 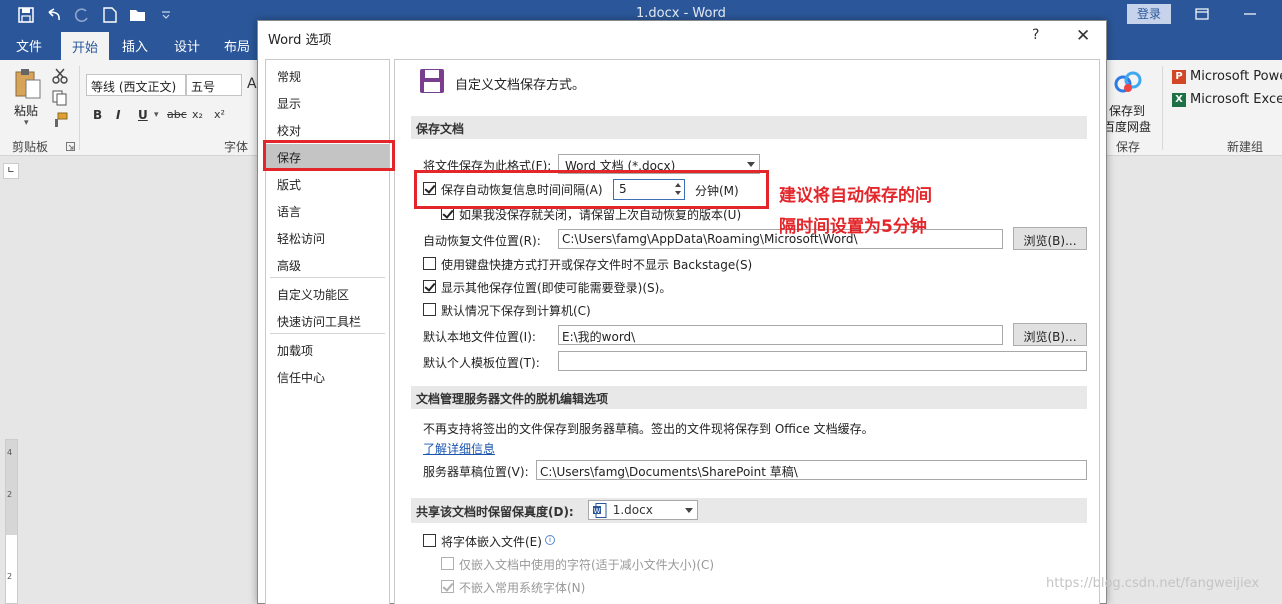 What do you see at coordinates (751, 164) in the screenshot?
I see `chevron-down-icon` at bounding box center [751, 164].